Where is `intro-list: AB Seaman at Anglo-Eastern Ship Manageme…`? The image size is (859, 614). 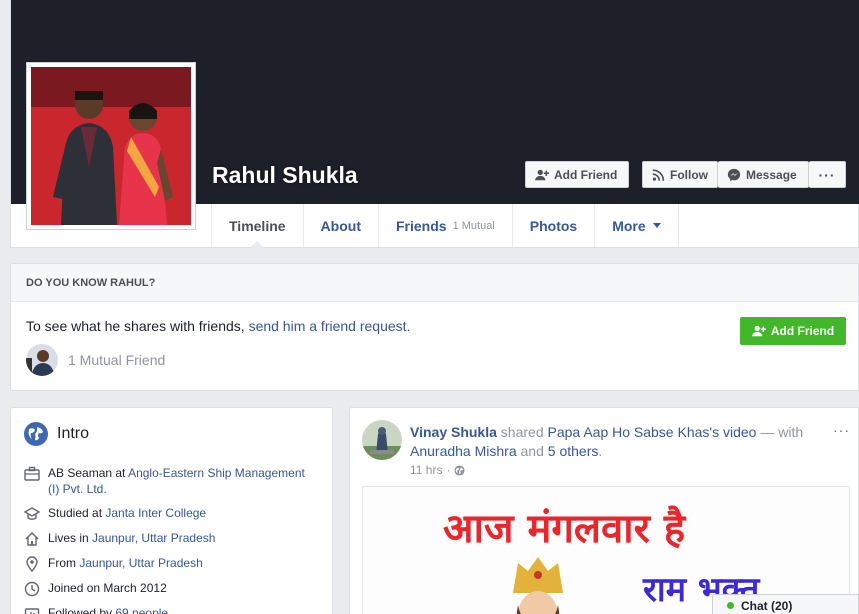 intro-list: AB Seaman at Anglo-Eastern Ship Manageme… is located at coordinates (169, 539).